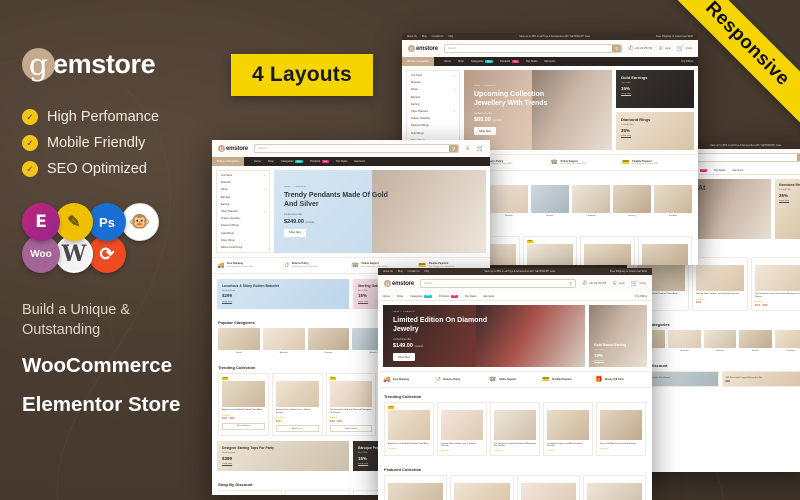  Describe the element at coordinates (243, 426) in the screenshot. I see `product-button: Select Options` at that location.